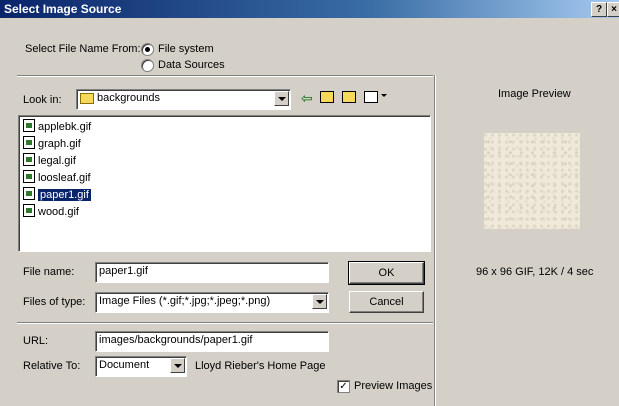  What do you see at coordinates (386, 273) in the screenshot?
I see `ok-button: OK` at bounding box center [386, 273].